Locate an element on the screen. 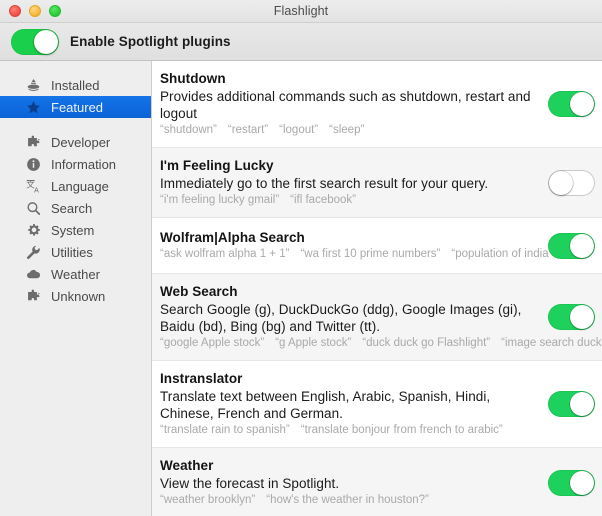 Image resolution: width=602 pixels, height=516 pixels. plugin-keyword: “google Apple stock” is located at coordinates (212, 343).